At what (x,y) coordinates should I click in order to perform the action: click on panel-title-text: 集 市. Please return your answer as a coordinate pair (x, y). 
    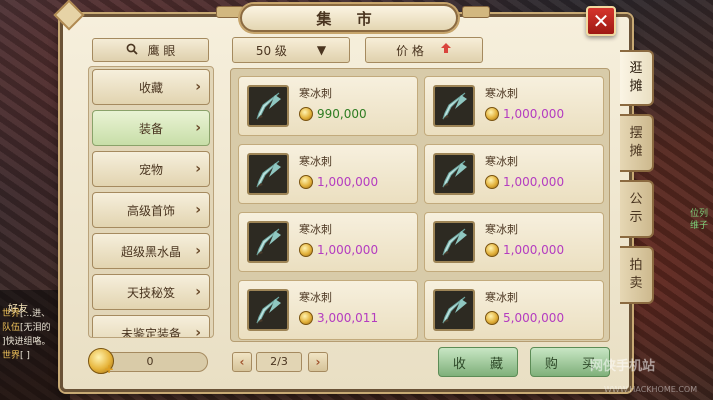
    Looking at the image, I should click on (349, 18).